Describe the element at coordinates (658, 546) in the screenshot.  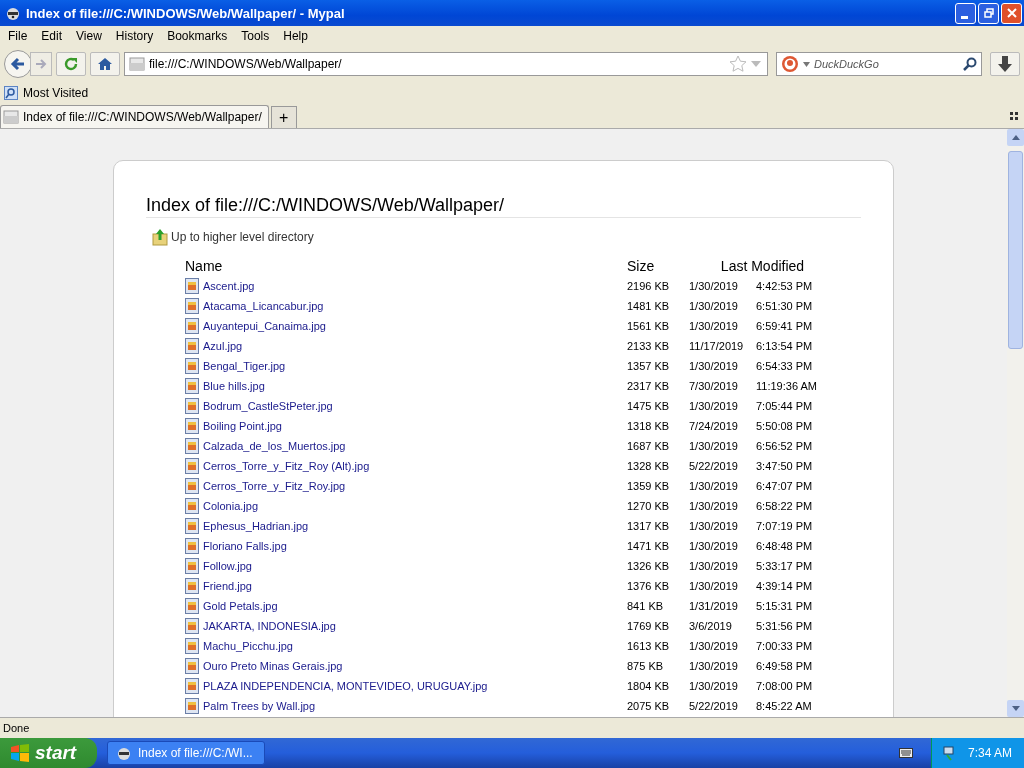
I see `file-size: 1471 KB` at that location.